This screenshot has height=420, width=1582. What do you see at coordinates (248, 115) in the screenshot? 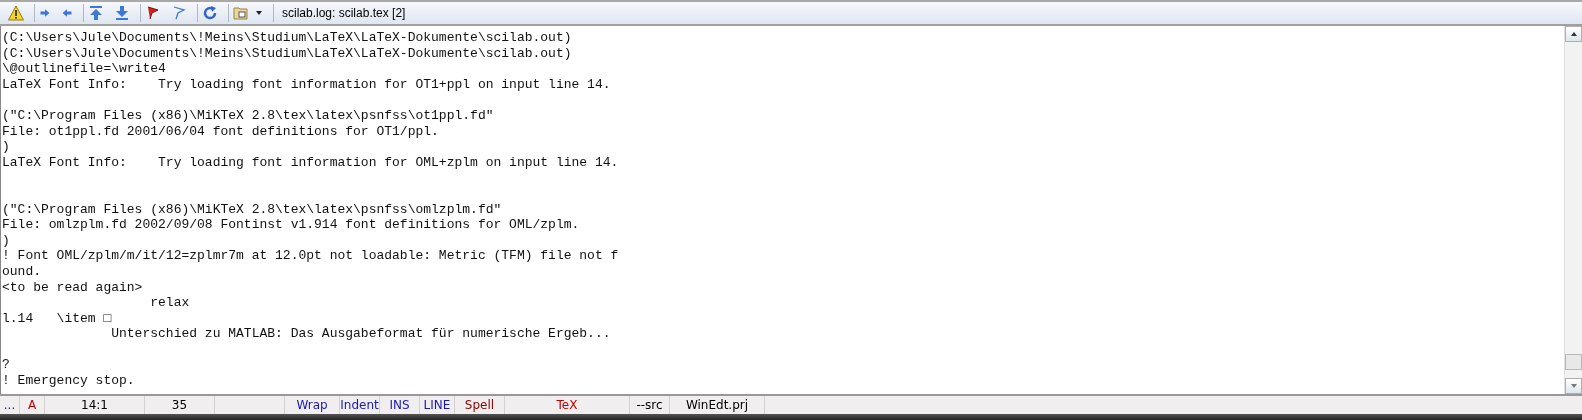
I see `log-line: ("C:\Program Files (x86)\MiKTeX 2.8\tex\latex\psnfss\ot1ppl.fd"` at bounding box center [248, 115].